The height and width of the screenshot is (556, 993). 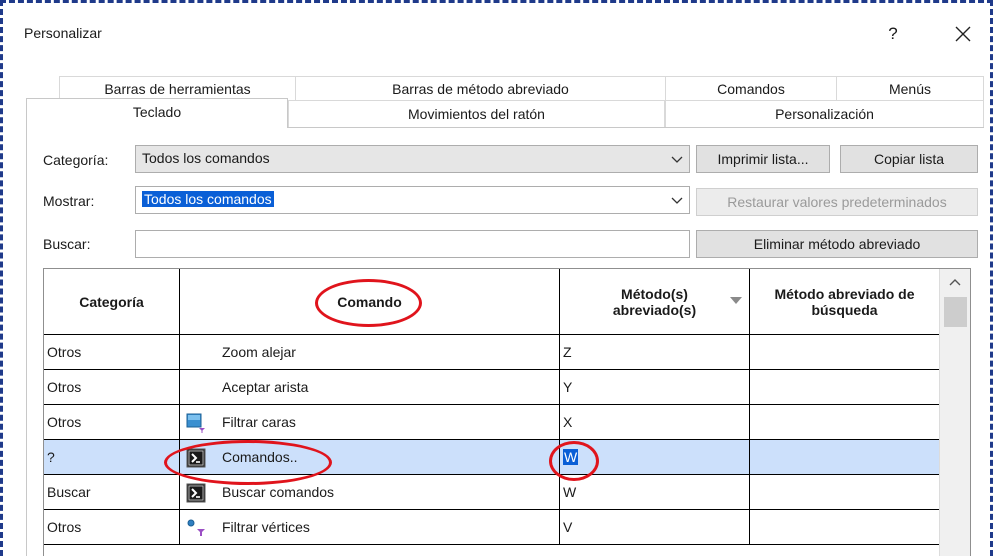 What do you see at coordinates (196, 527) in the screenshot?
I see `filter-vertices-icon` at bounding box center [196, 527].